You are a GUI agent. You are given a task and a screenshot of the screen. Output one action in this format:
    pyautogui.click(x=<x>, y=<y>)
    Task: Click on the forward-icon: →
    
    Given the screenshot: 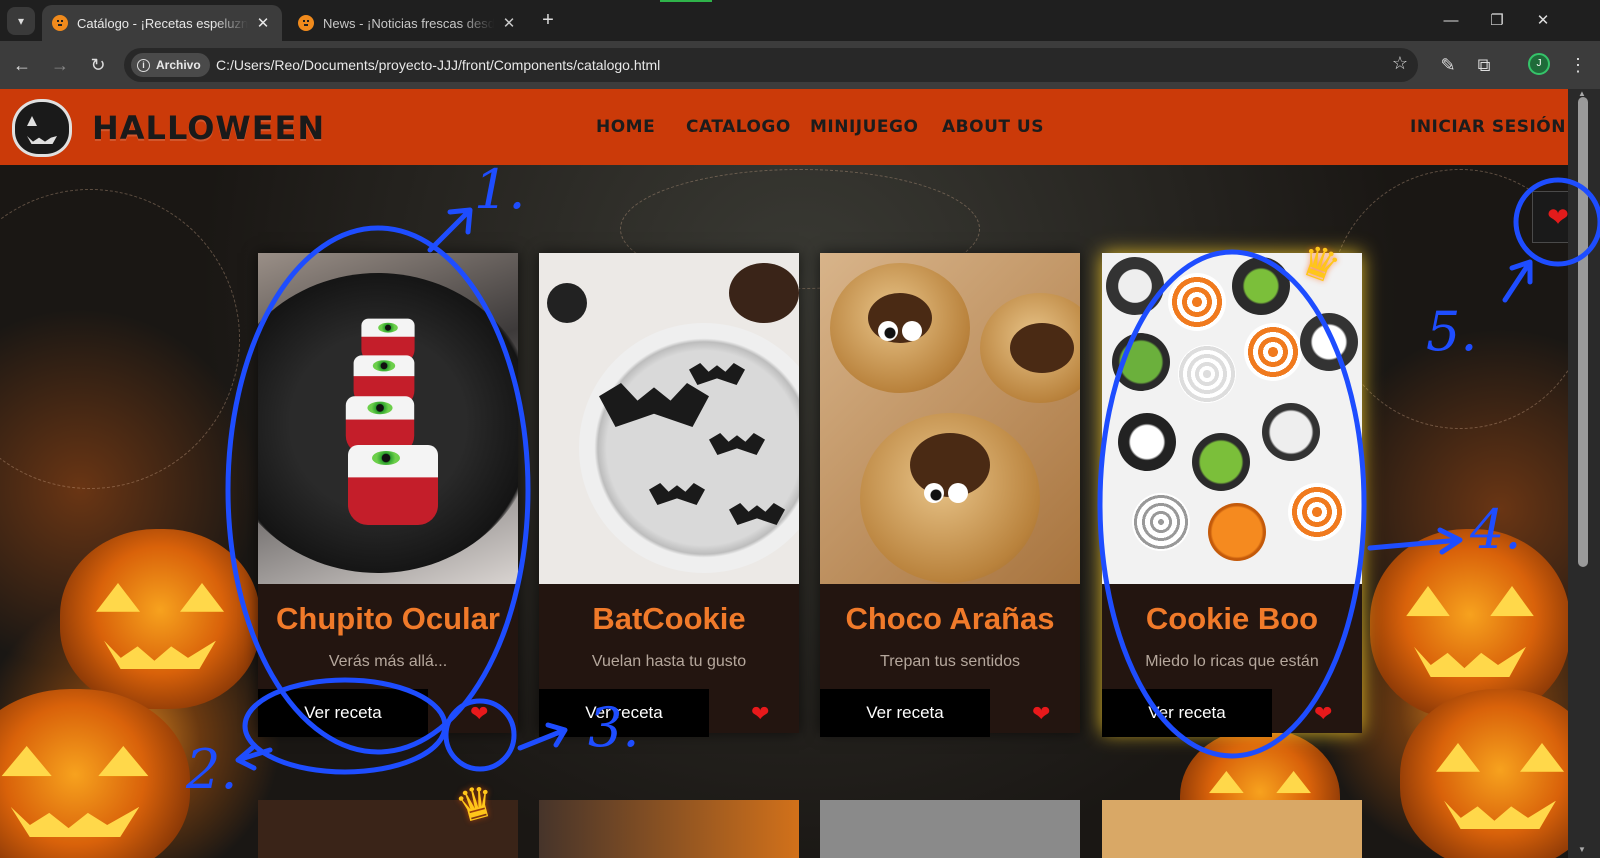 What is the action you would take?
    pyautogui.click(x=60, y=65)
    